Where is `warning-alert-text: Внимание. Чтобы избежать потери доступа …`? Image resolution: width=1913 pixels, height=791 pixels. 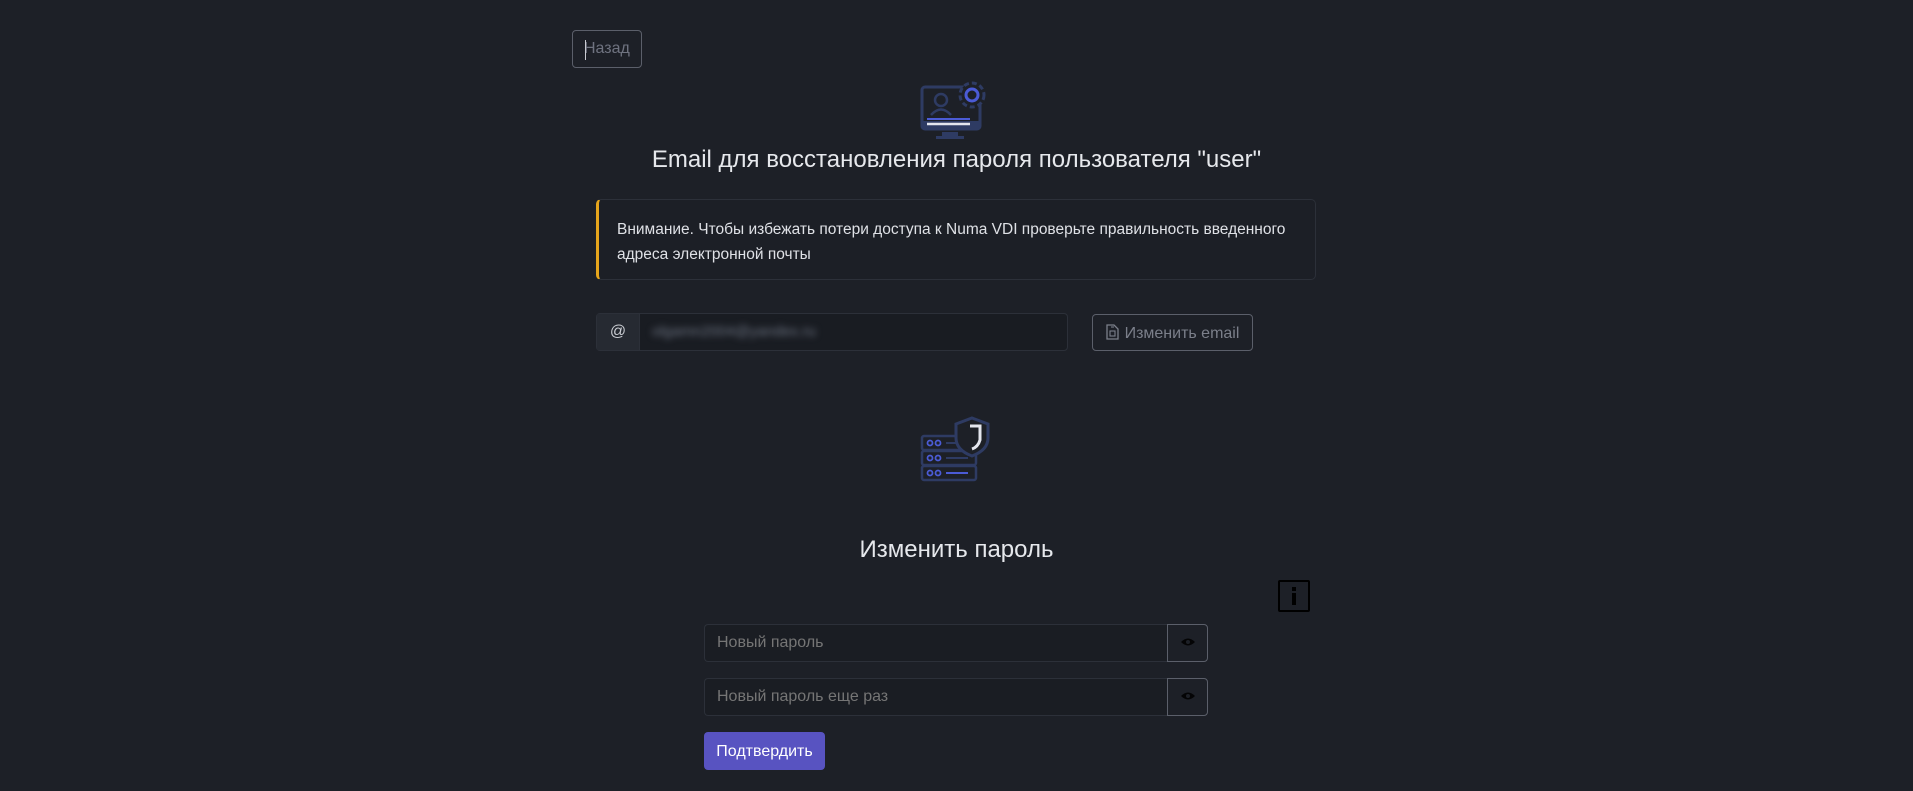
warning-alert-text: Внимание. Чтобы избежать потери доступа … is located at coordinates (951, 242).